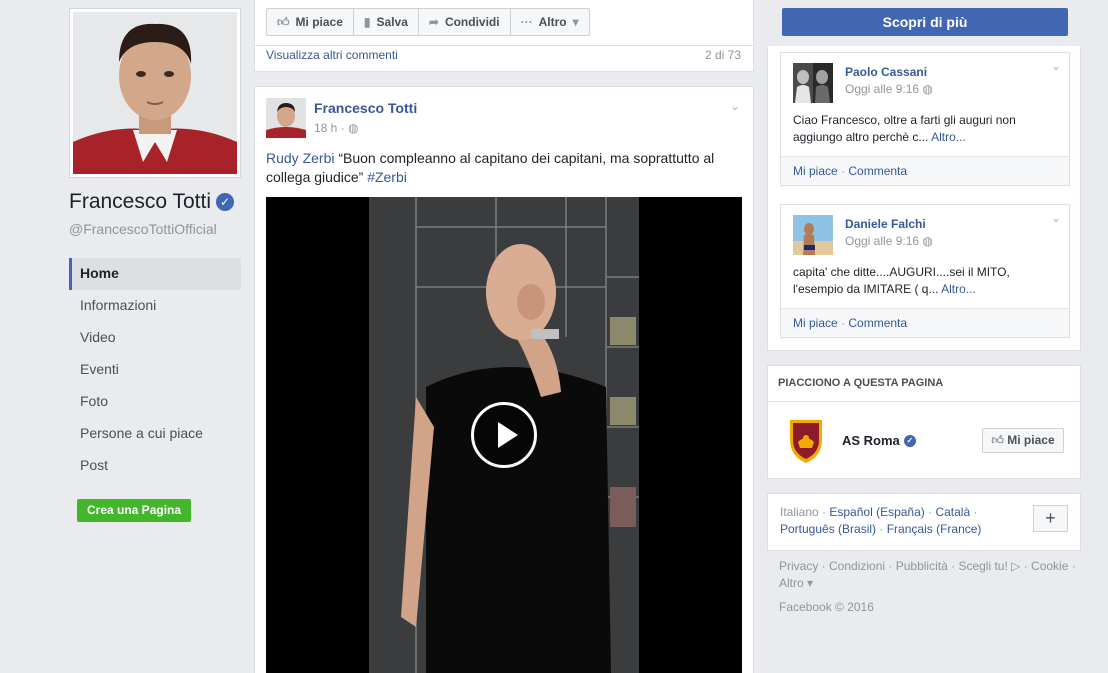 This screenshot has height=673, width=1108. Describe the element at coordinates (504, 435) in the screenshot. I see `play-button` at that location.